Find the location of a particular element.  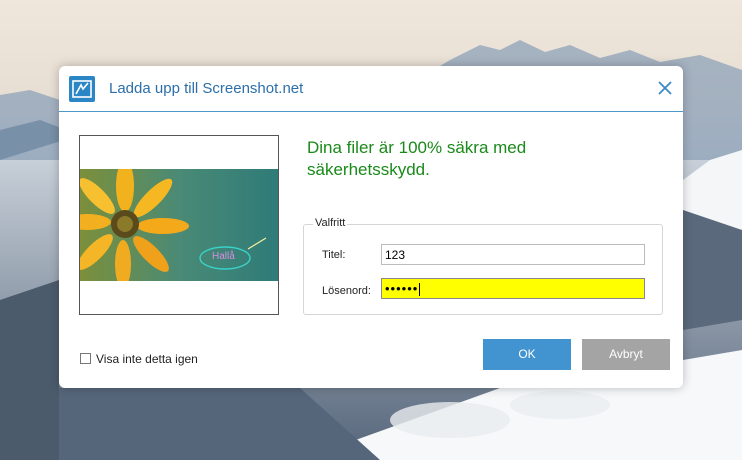

optional-group is located at coordinates (483, 269).